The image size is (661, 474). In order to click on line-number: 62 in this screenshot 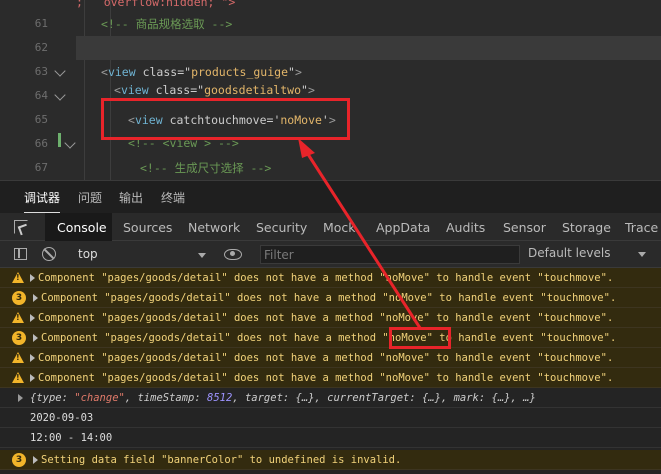, I will do `click(41, 47)`.